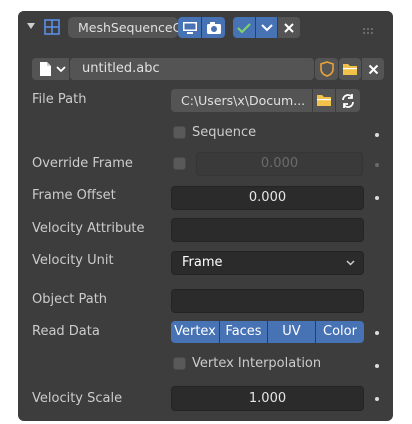 This screenshot has height=424, width=412. Describe the element at coordinates (88, 228) in the screenshot. I see `velocity-attribute-label: Velocity Attribute` at that location.